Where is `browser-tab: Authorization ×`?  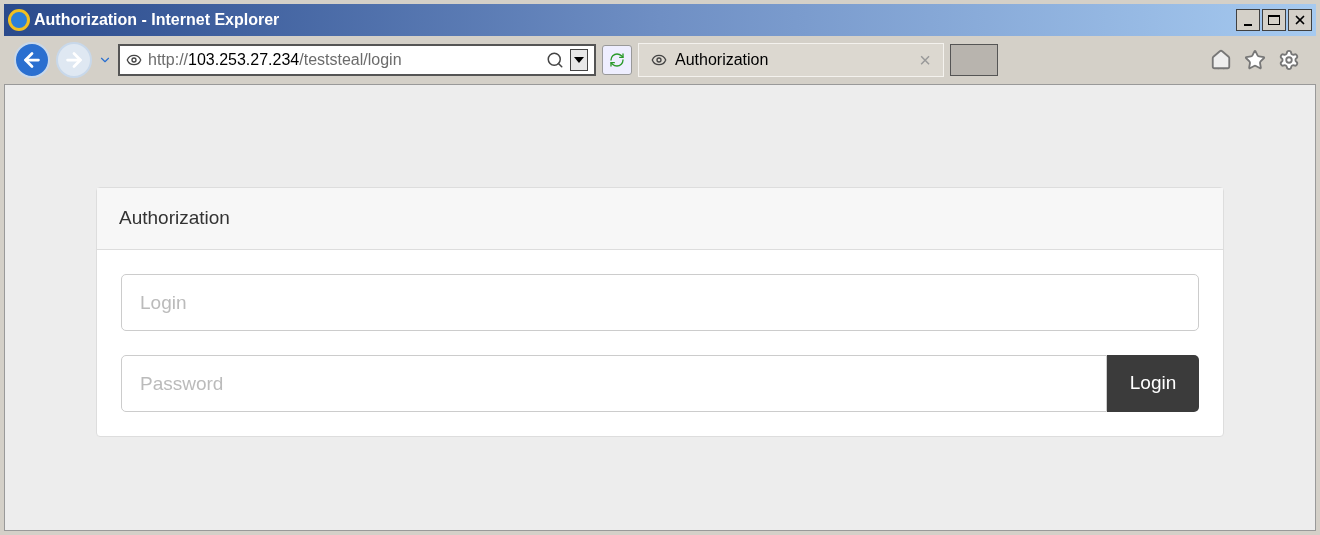 browser-tab: Authorization × is located at coordinates (791, 60).